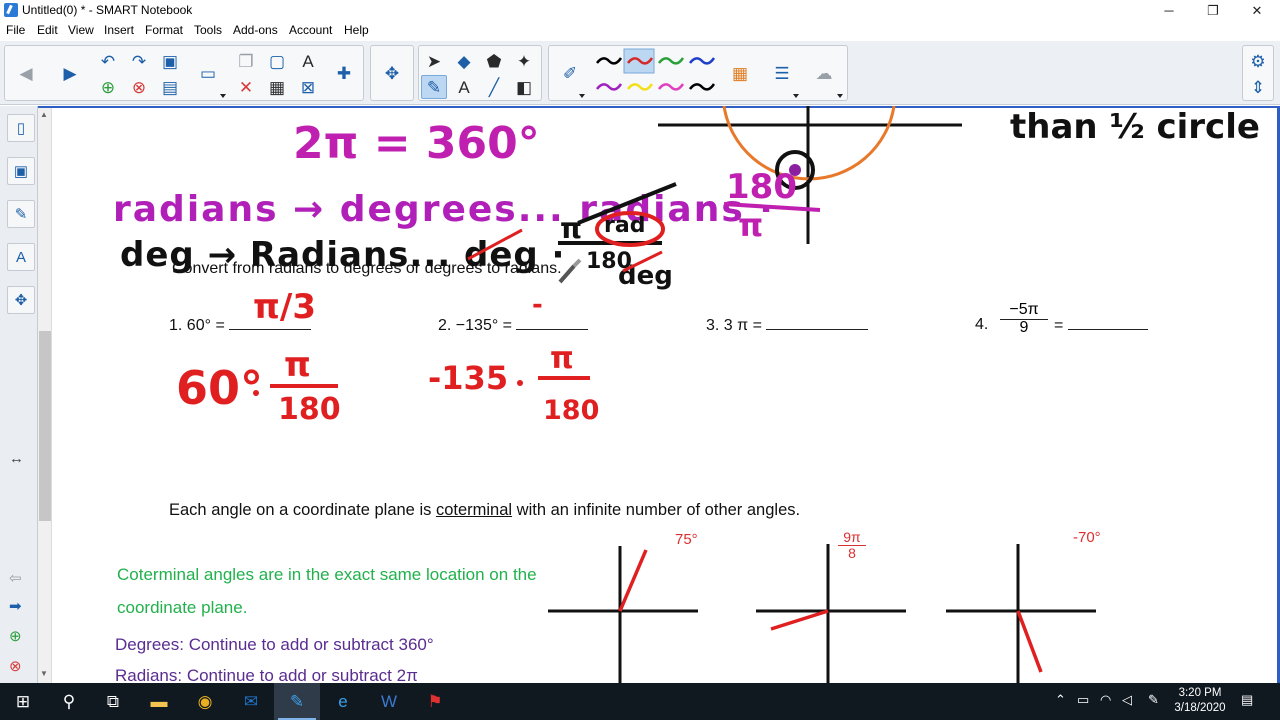 The height and width of the screenshot is (720, 1280). I want to click on smart-notebook-taskbar-button: ✎, so click(297, 701).